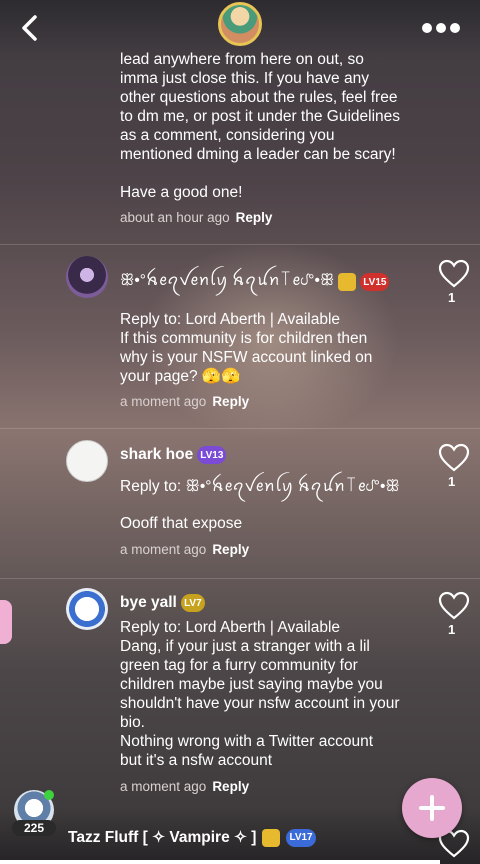 This screenshot has height=864, width=480. Describe the element at coordinates (260, 486) in the screenshot. I see `reply-to: Reply to: ꕥ•°ꫝꫀꪖꪜꫀꪀꪶꪗ ꫝꪖꪊꪀ꓄ꫀᦔ°•ꕥ` at that location.